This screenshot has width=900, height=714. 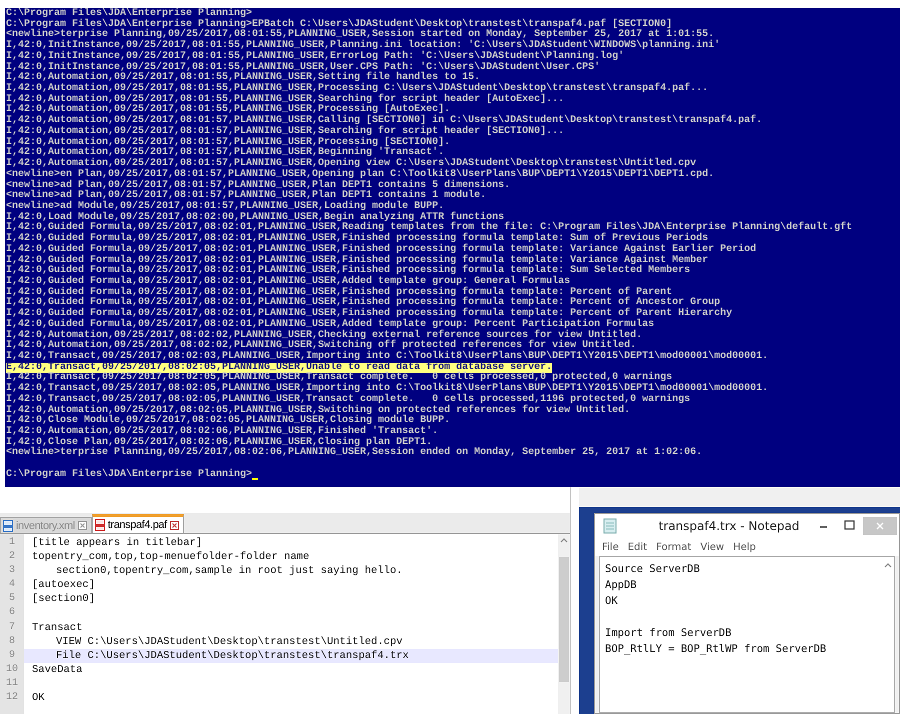 What do you see at coordinates (360, 35) in the screenshot?
I see `console-line: <newline>terprise Planning,09/25/2017,08:01:55,PLANNING_USER,Session started on Monday, September 25, 2017 at 1:01:55.` at bounding box center [360, 35].